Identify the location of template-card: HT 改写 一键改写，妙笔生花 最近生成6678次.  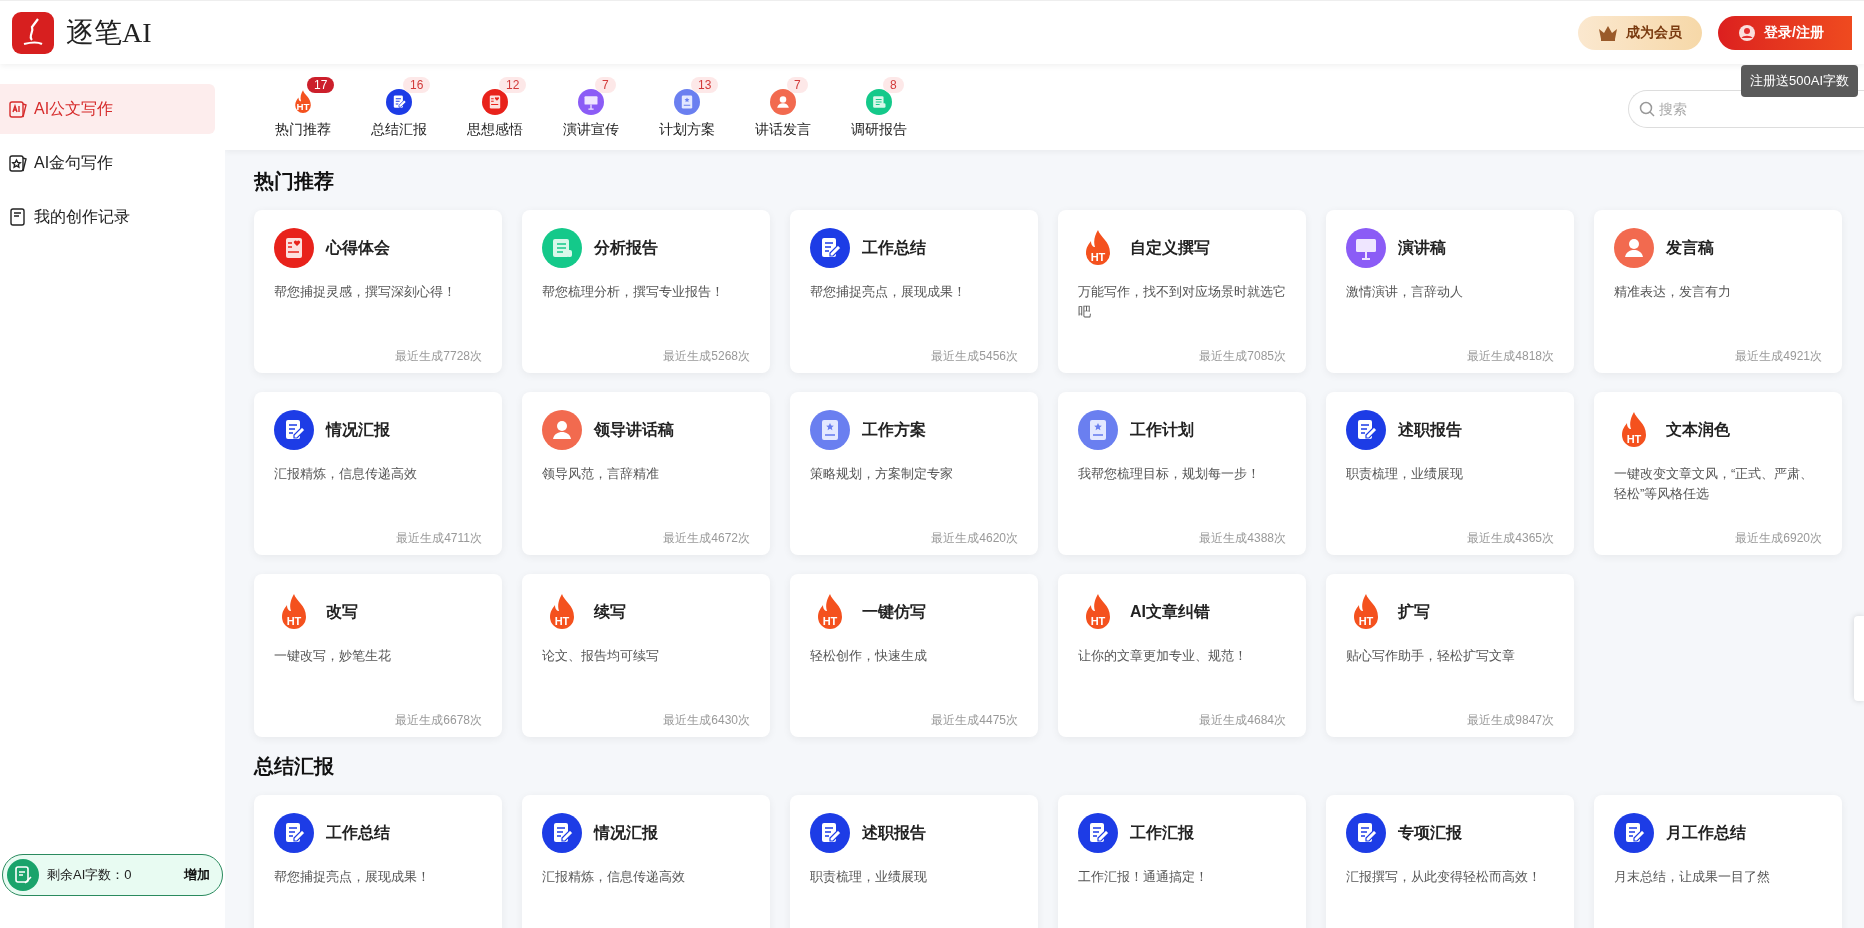
(378, 655).